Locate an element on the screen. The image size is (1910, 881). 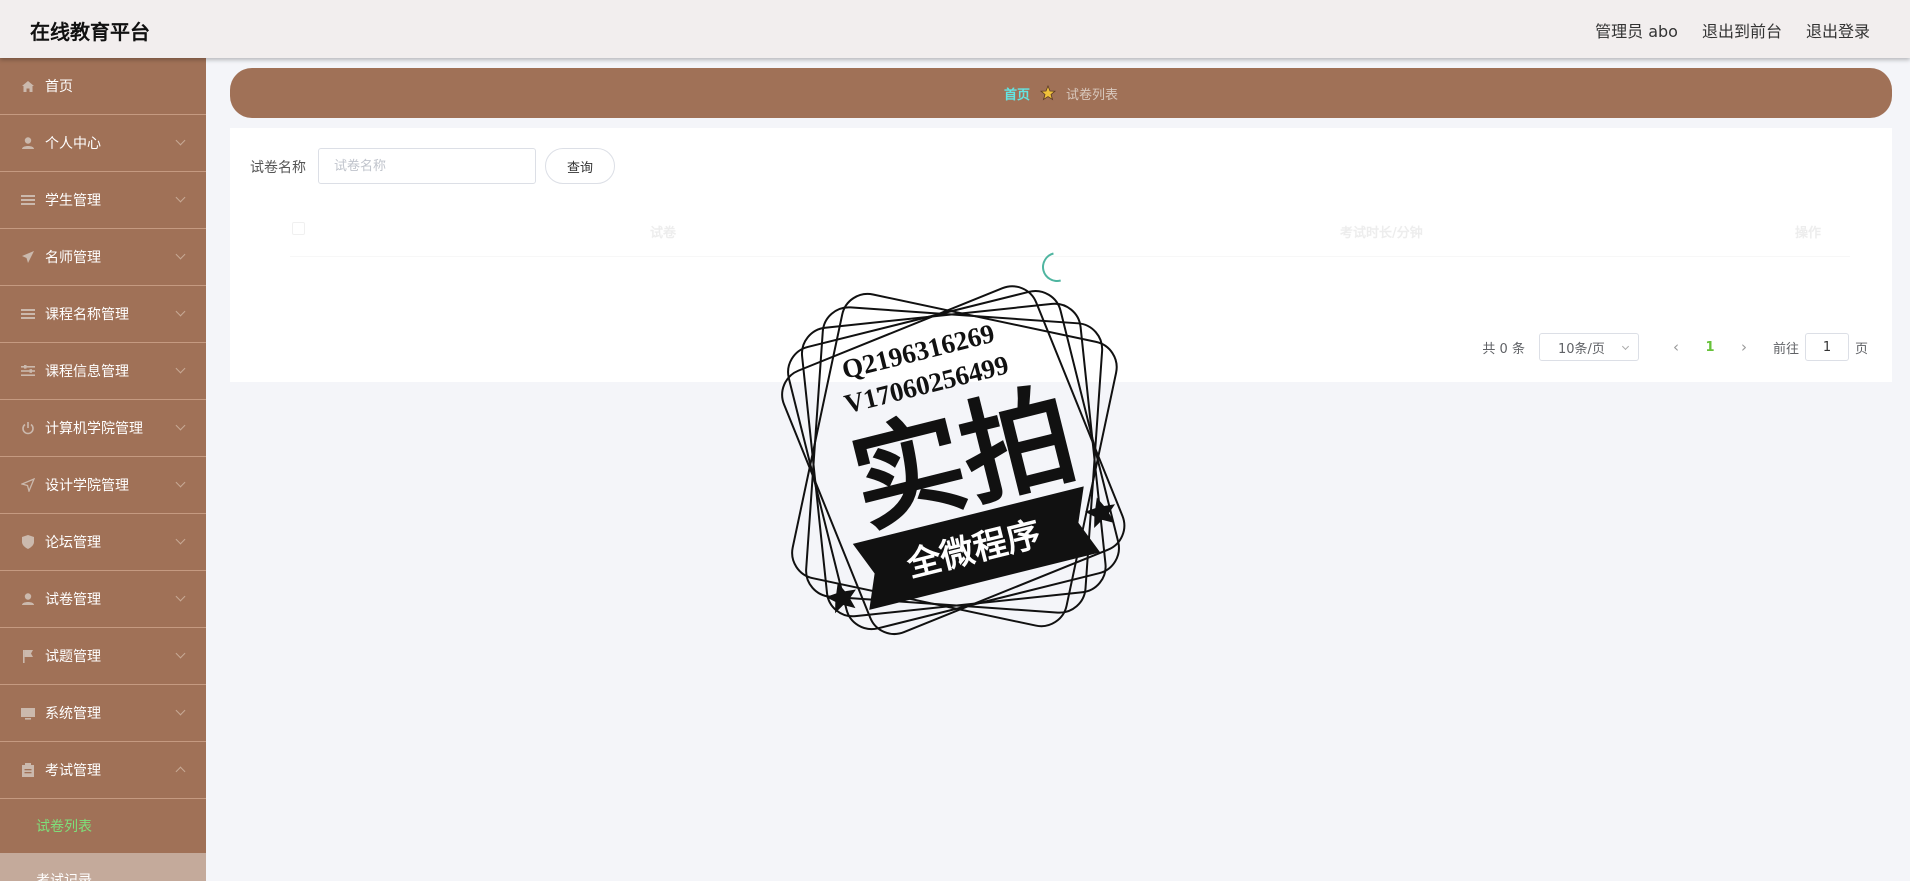
sidebar-item-label: 试题管理 is located at coordinates (73, 657).